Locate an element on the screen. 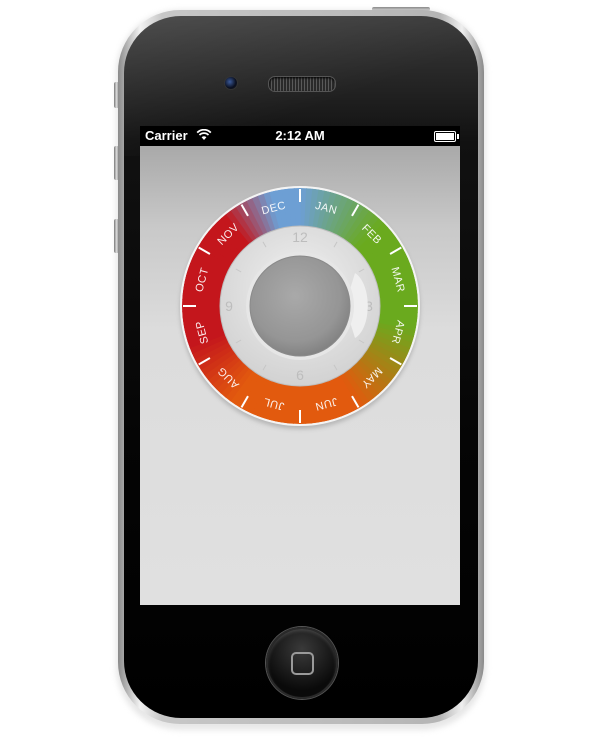 The image size is (600, 744). home-square-icon is located at coordinates (302, 663).